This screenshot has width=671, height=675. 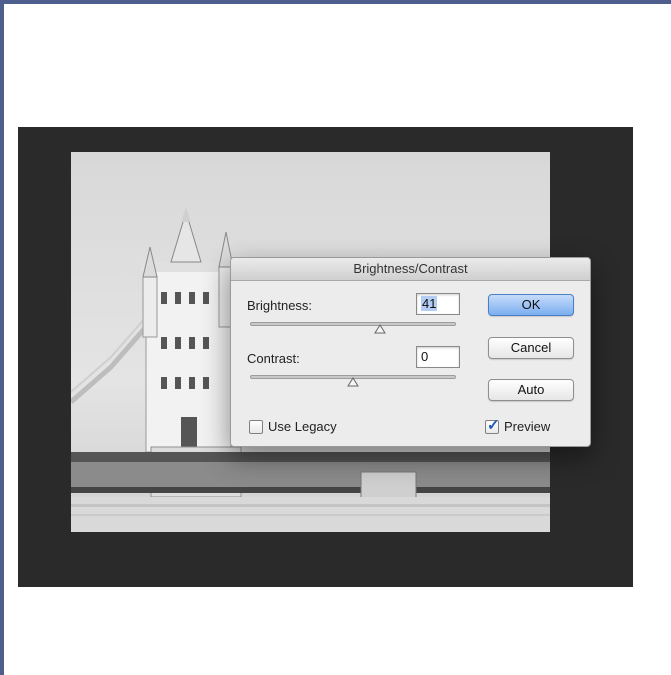 I want to click on dialog-title: Brightness/Contrast, so click(x=410, y=269).